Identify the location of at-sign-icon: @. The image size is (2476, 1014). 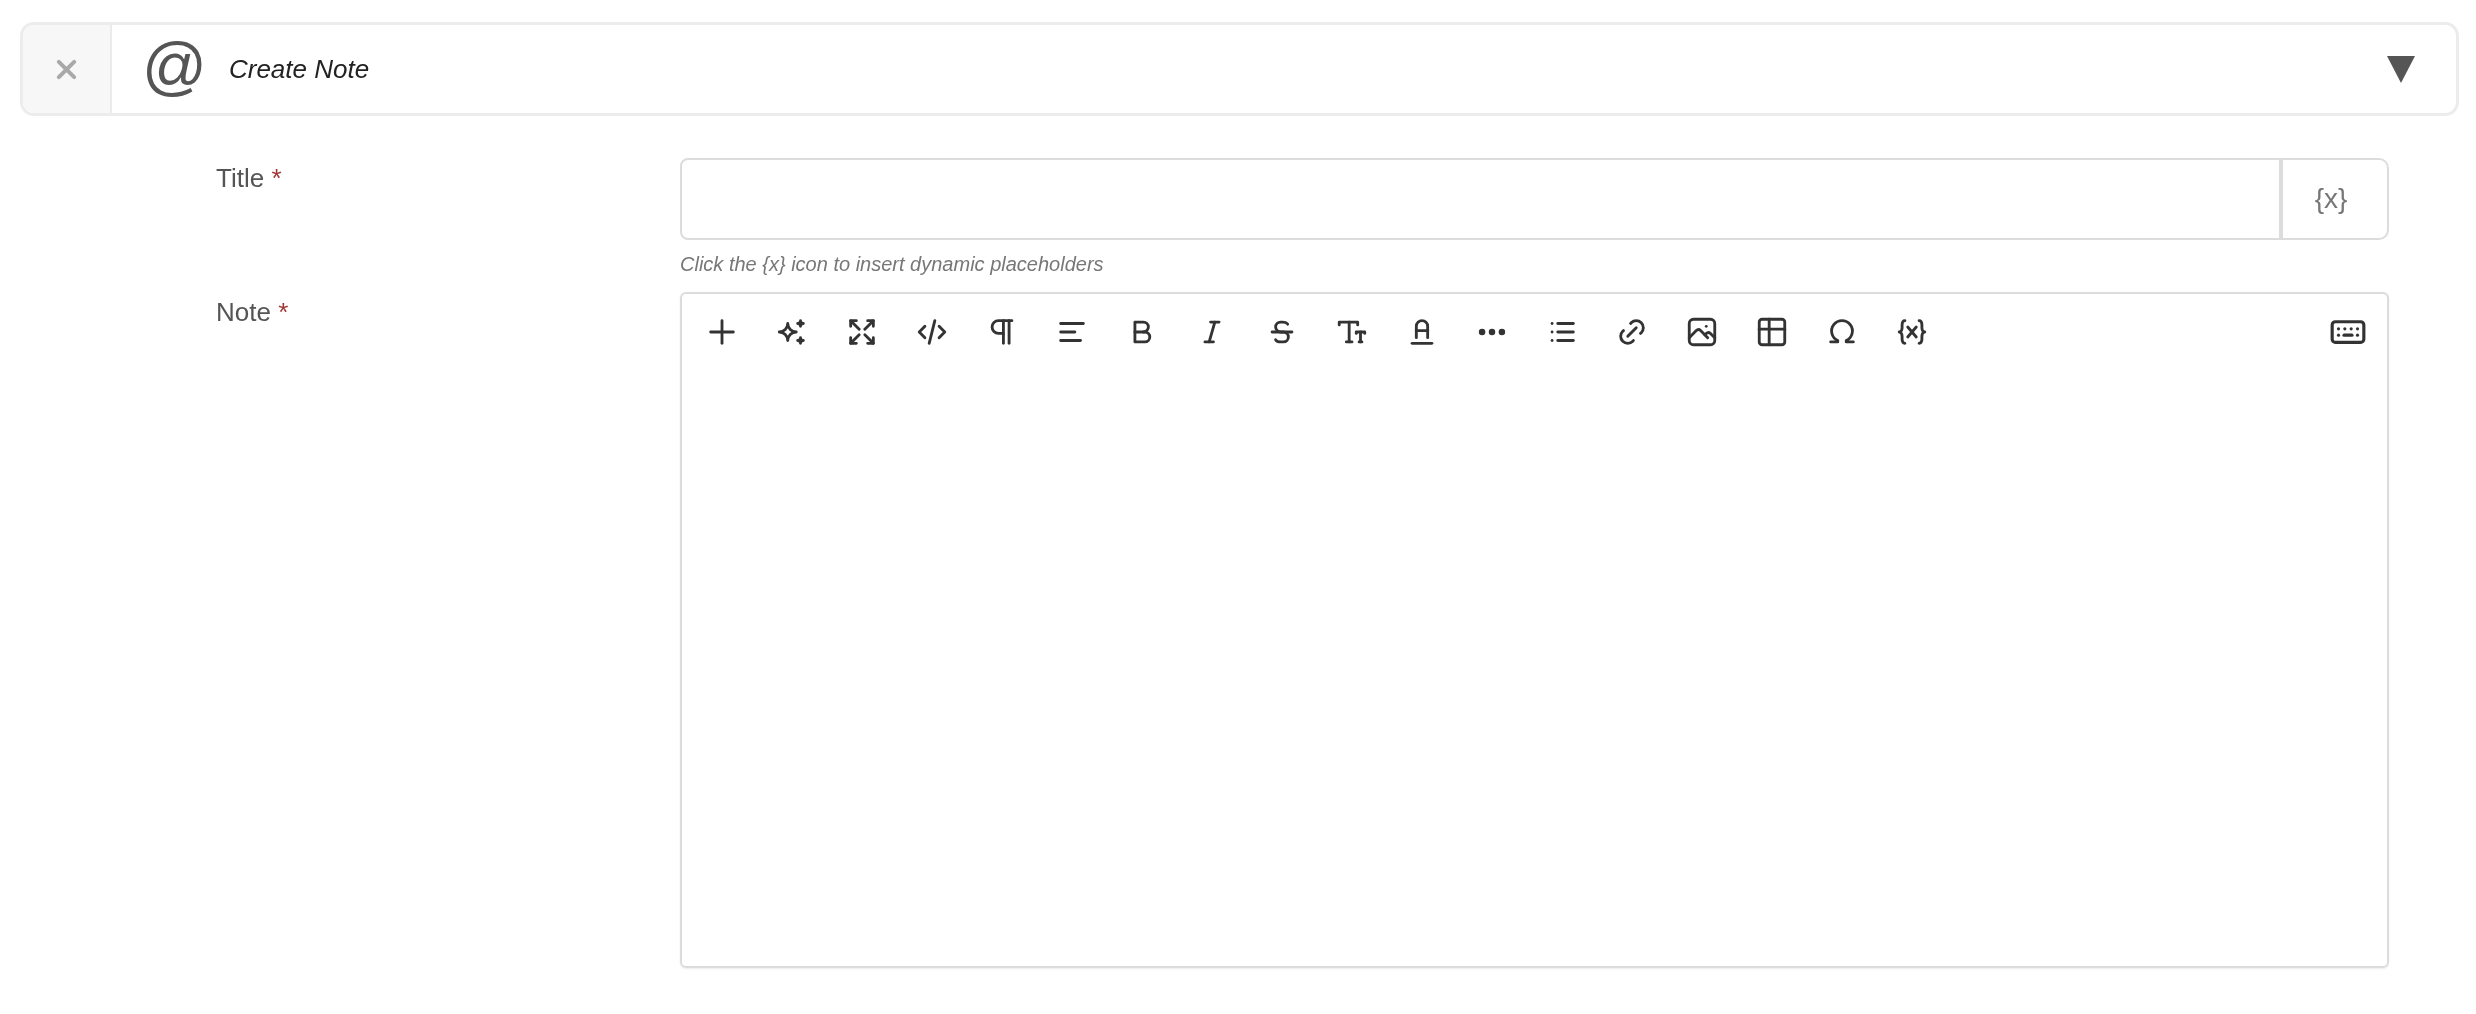
(174, 66).